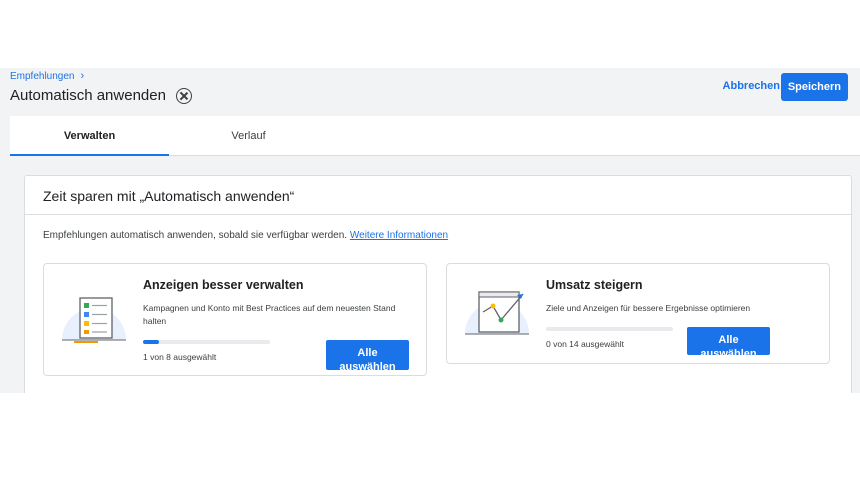 The image size is (860, 480). Describe the element at coordinates (594, 285) in the screenshot. I see `card-title: Umsatz steigern` at that location.